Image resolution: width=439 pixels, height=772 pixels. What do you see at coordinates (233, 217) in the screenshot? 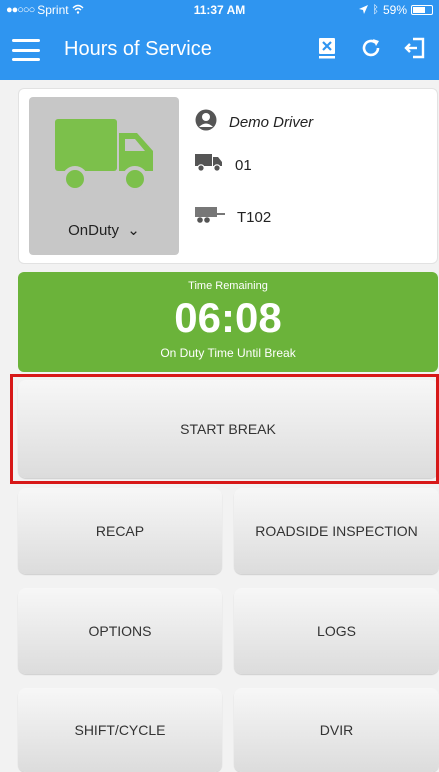
I see `trailer-row: T102` at bounding box center [233, 217].